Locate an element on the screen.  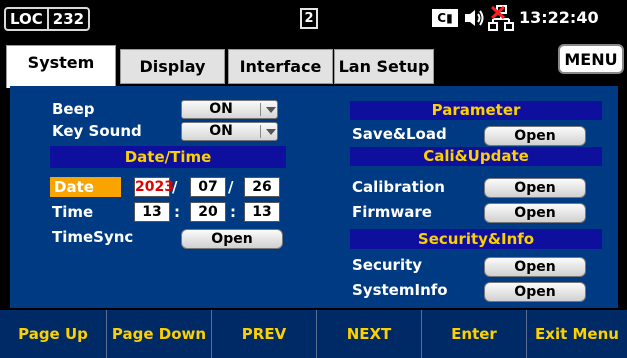
systeminfo-open-button: Open is located at coordinates (535, 292).